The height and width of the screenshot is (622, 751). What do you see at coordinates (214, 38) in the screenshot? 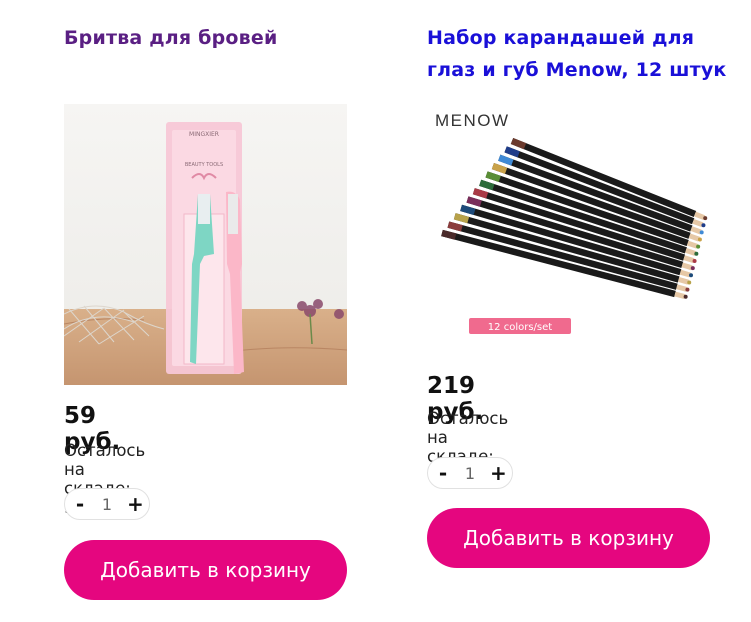
I see `product-title-link: Бритва для бровей` at bounding box center [214, 38].